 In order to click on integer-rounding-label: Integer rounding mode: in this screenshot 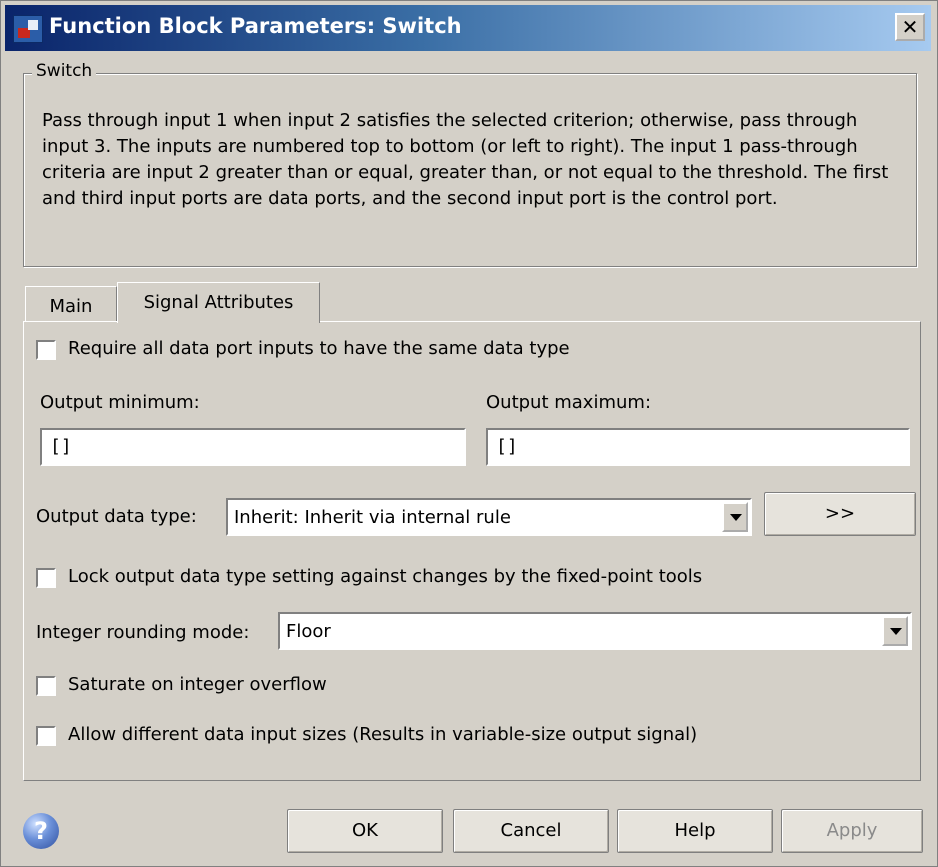, I will do `click(143, 632)`.